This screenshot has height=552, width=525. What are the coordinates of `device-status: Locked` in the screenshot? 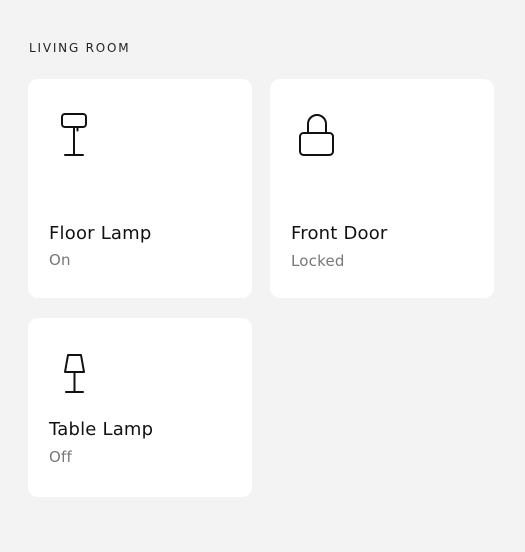 It's located at (318, 261).